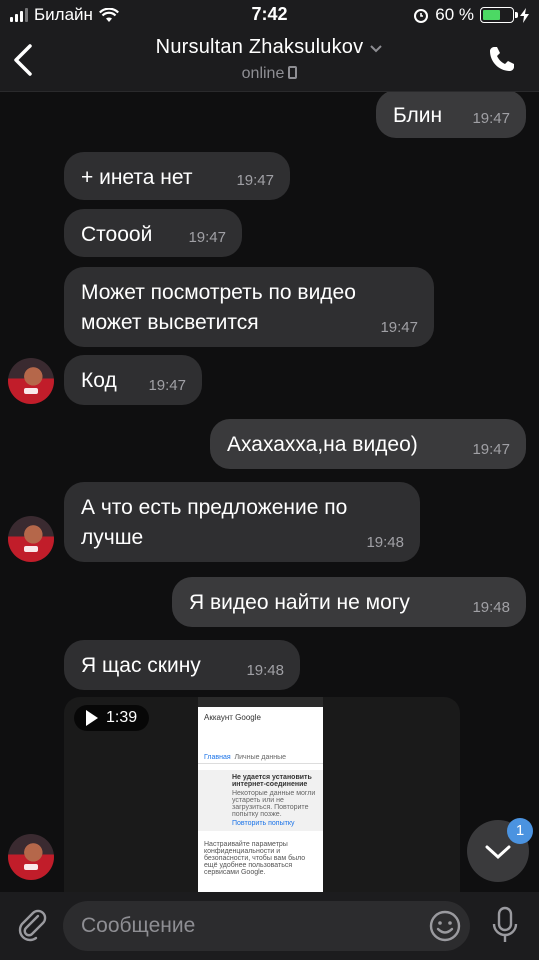  I want to click on message-bubble-incoming: + инета нет 19:47, so click(177, 176).